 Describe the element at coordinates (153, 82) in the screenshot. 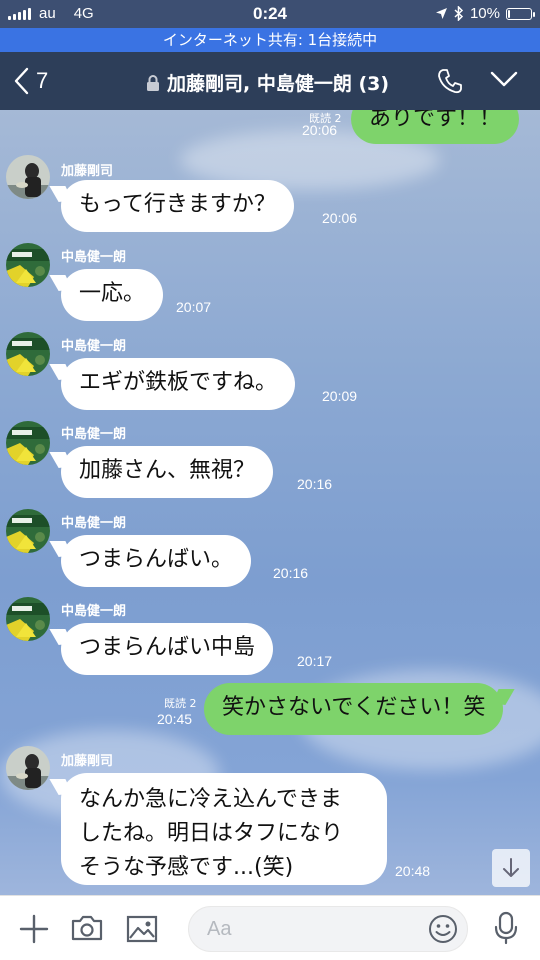

I see `lock-icon` at that location.